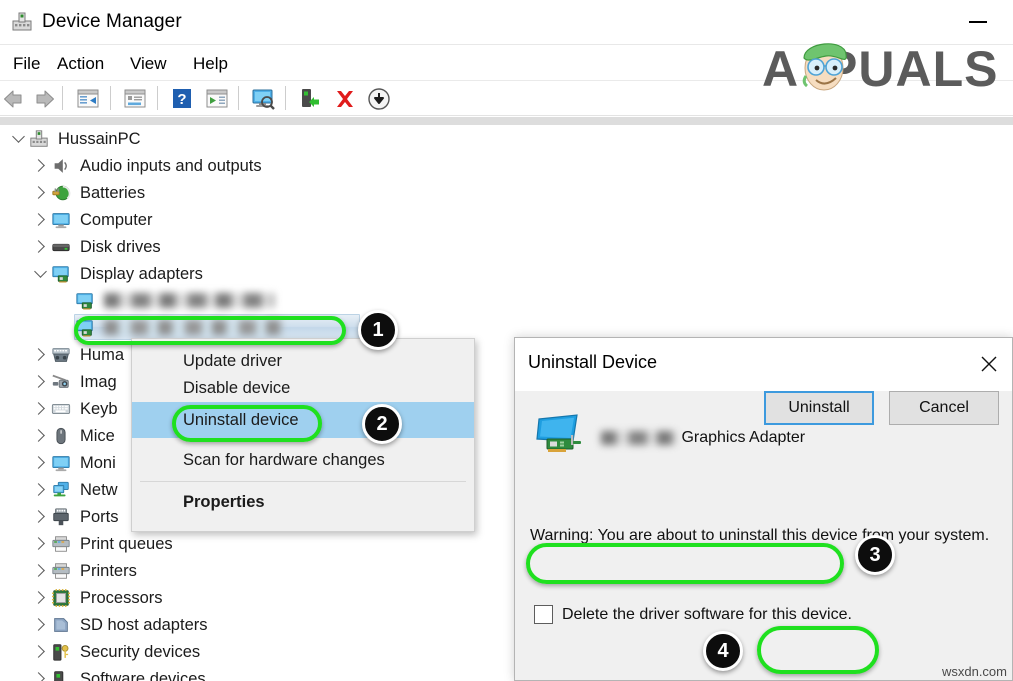 The height and width of the screenshot is (681, 1013). What do you see at coordinates (780, 66) in the screenshot?
I see `svg-text: A` at bounding box center [780, 66].